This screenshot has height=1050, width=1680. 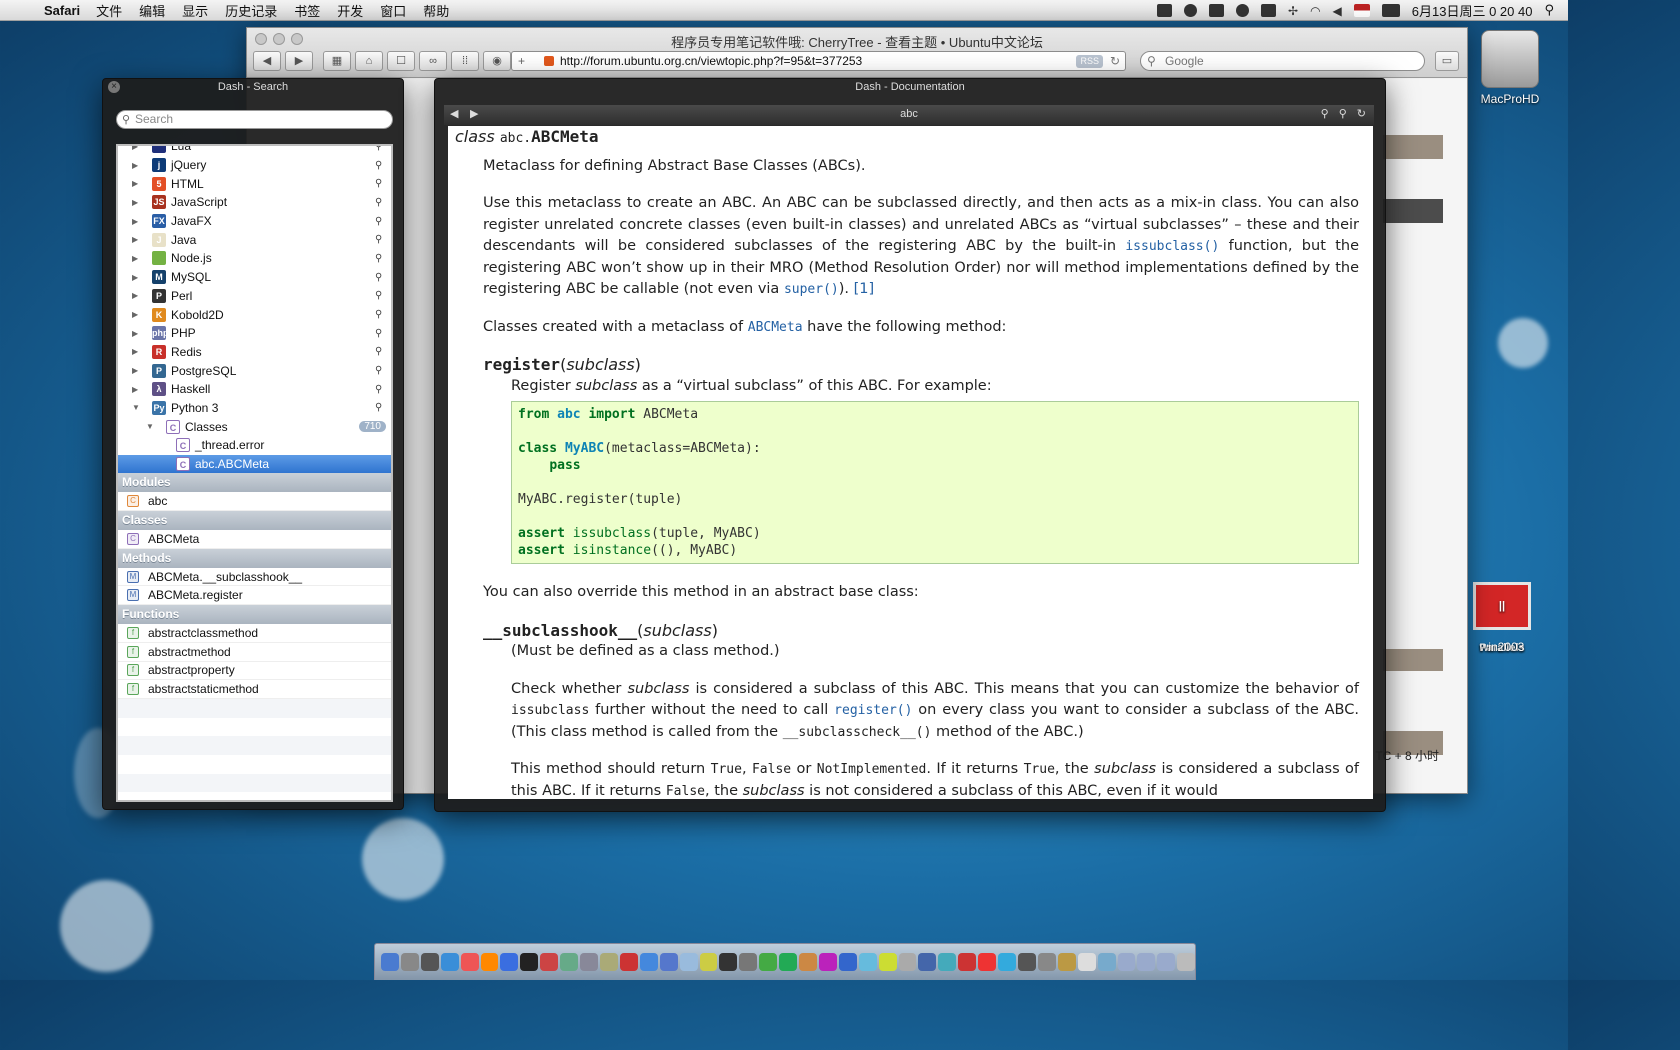 I want to click on home-icon: ⌂, so click(x=369, y=61).